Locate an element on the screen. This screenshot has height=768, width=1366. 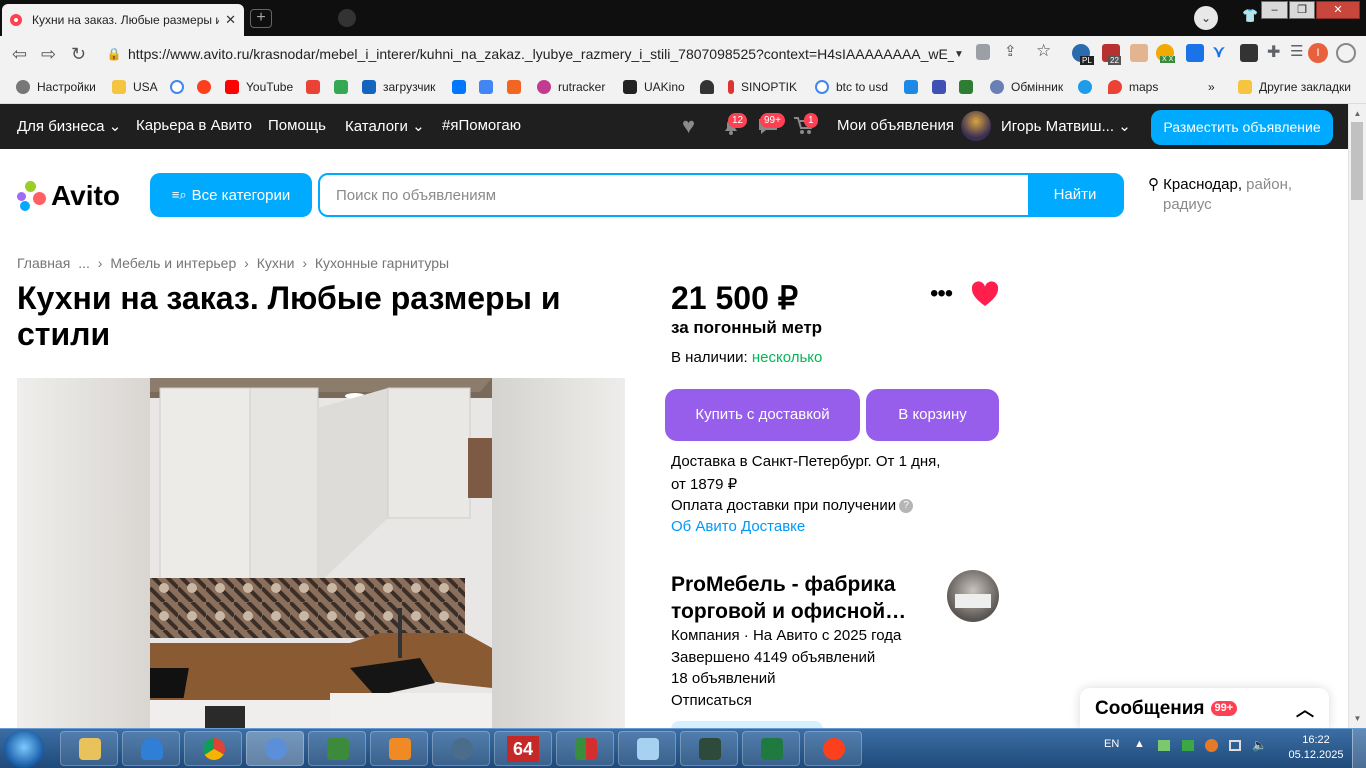
taskbar-clock-app is located at coordinates (461, 748).